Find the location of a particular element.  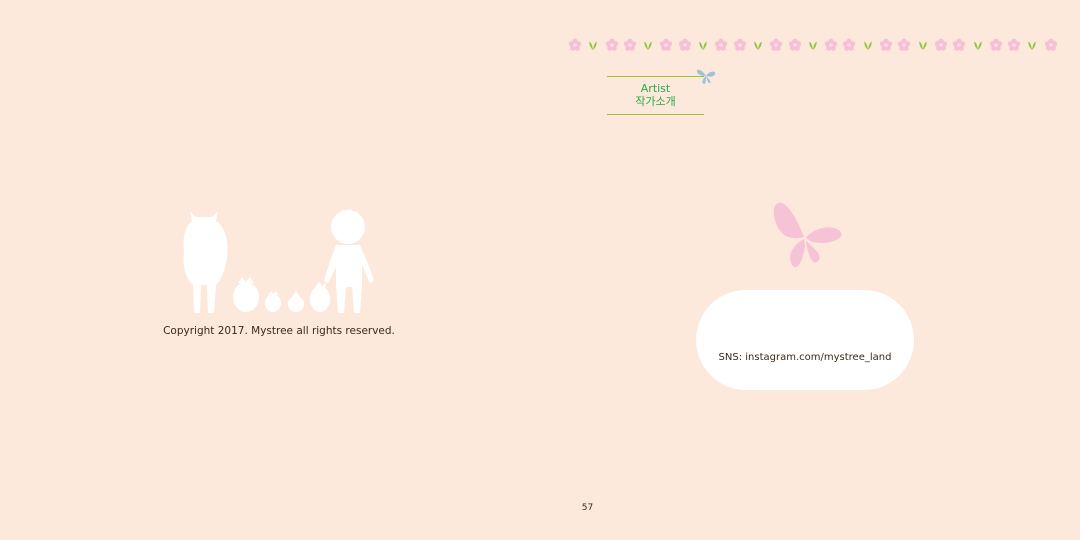

heading-english: Artist is located at coordinates (655, 88).